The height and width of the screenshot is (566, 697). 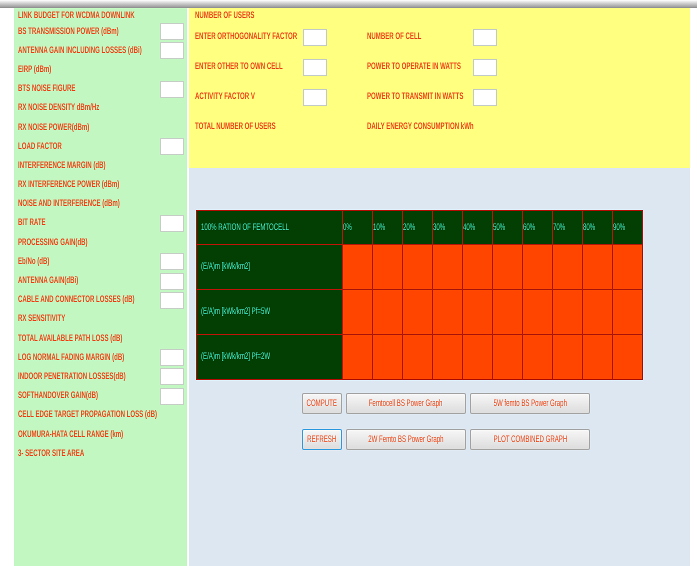 What do you see at coordinates (48, 281) in the screenshot?
I see `field-label: ANTENNA GAIN(dBi)` at bounding box center [48, 281].